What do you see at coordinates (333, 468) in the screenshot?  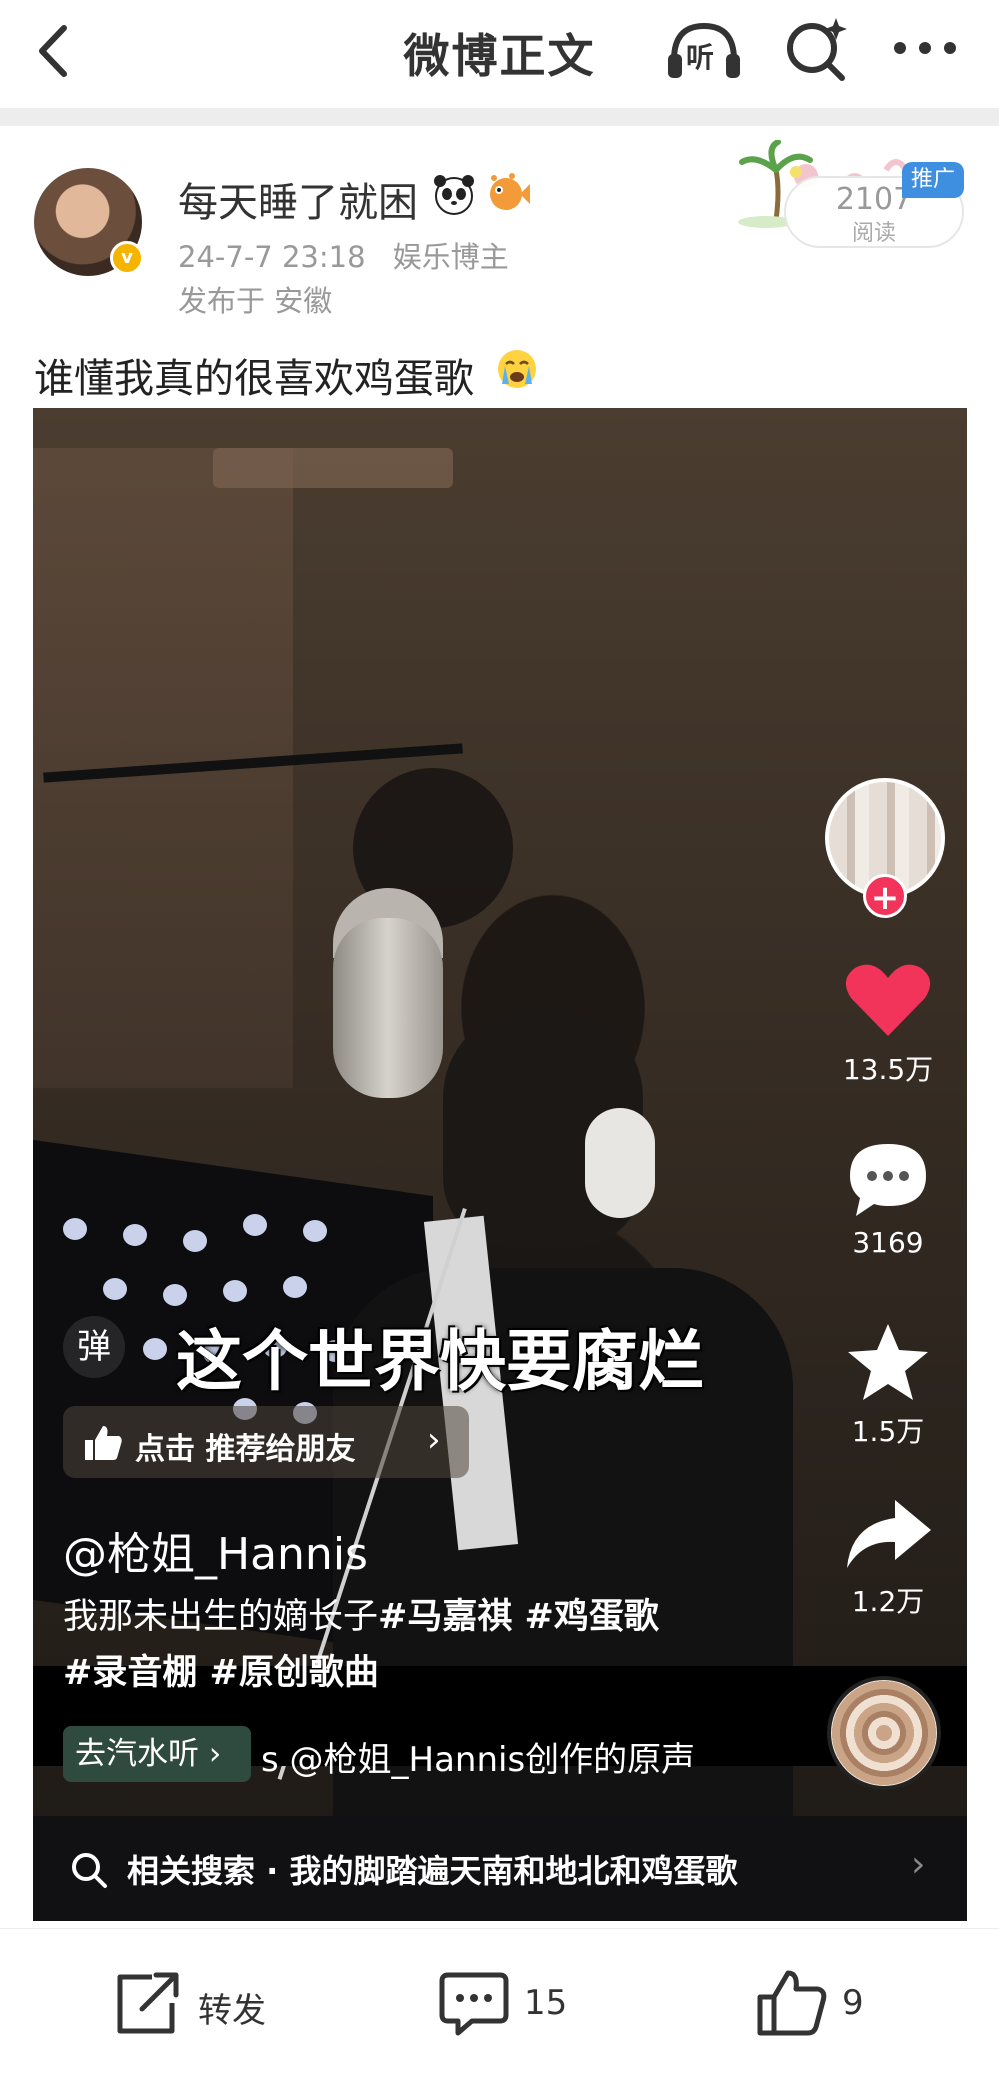 I see `video-background-light` at bounding box center [333, 468].